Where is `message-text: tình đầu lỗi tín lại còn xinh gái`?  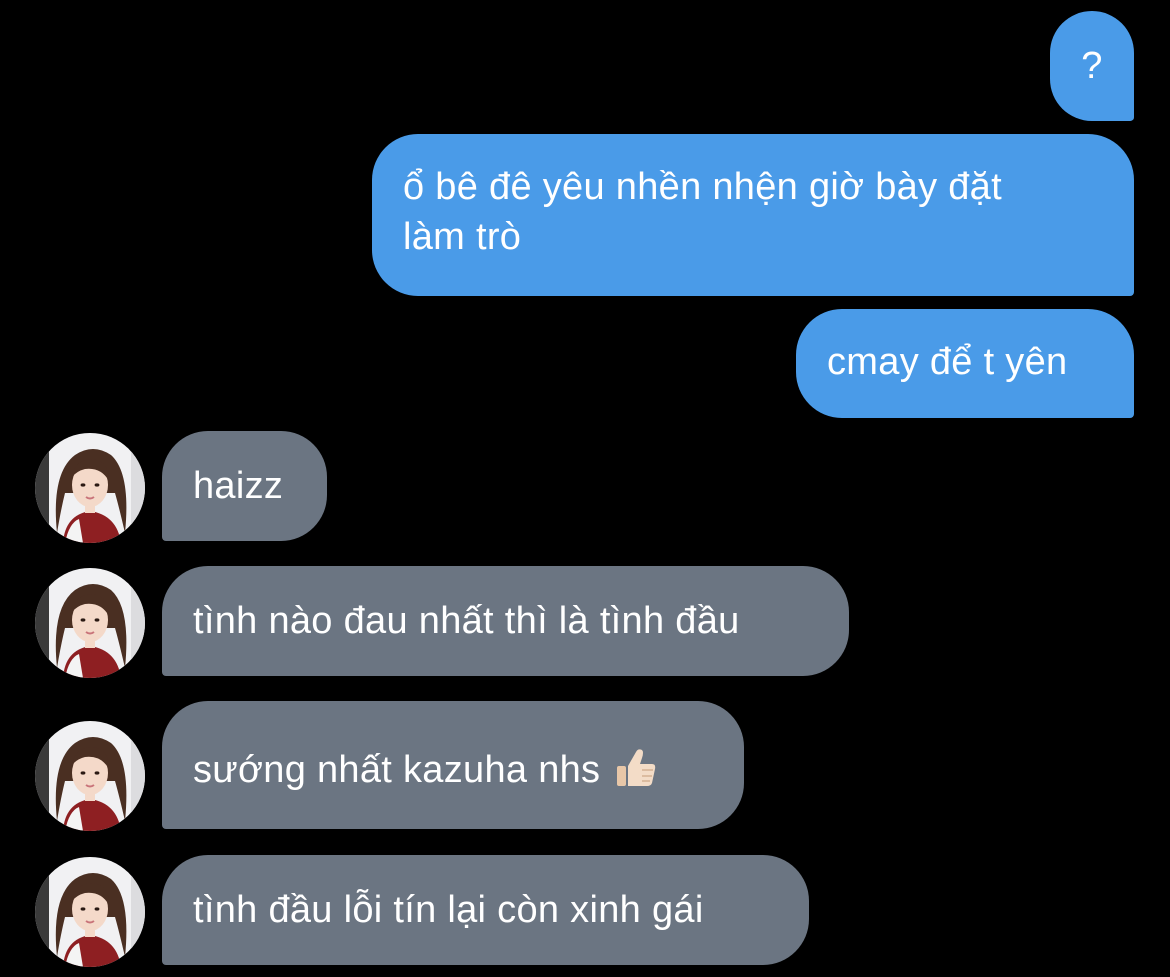
message-text: tình đầu lỗi tín lại còn xinh gái is located at coordinates (448, 910).